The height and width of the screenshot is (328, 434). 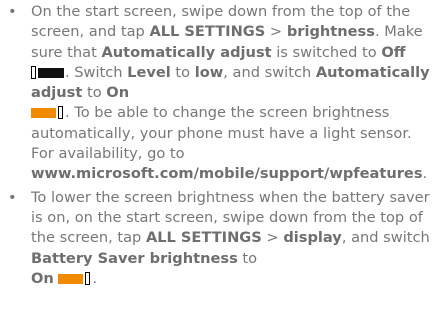 I want to click on text: is switched to, so click(x=326, y=52).